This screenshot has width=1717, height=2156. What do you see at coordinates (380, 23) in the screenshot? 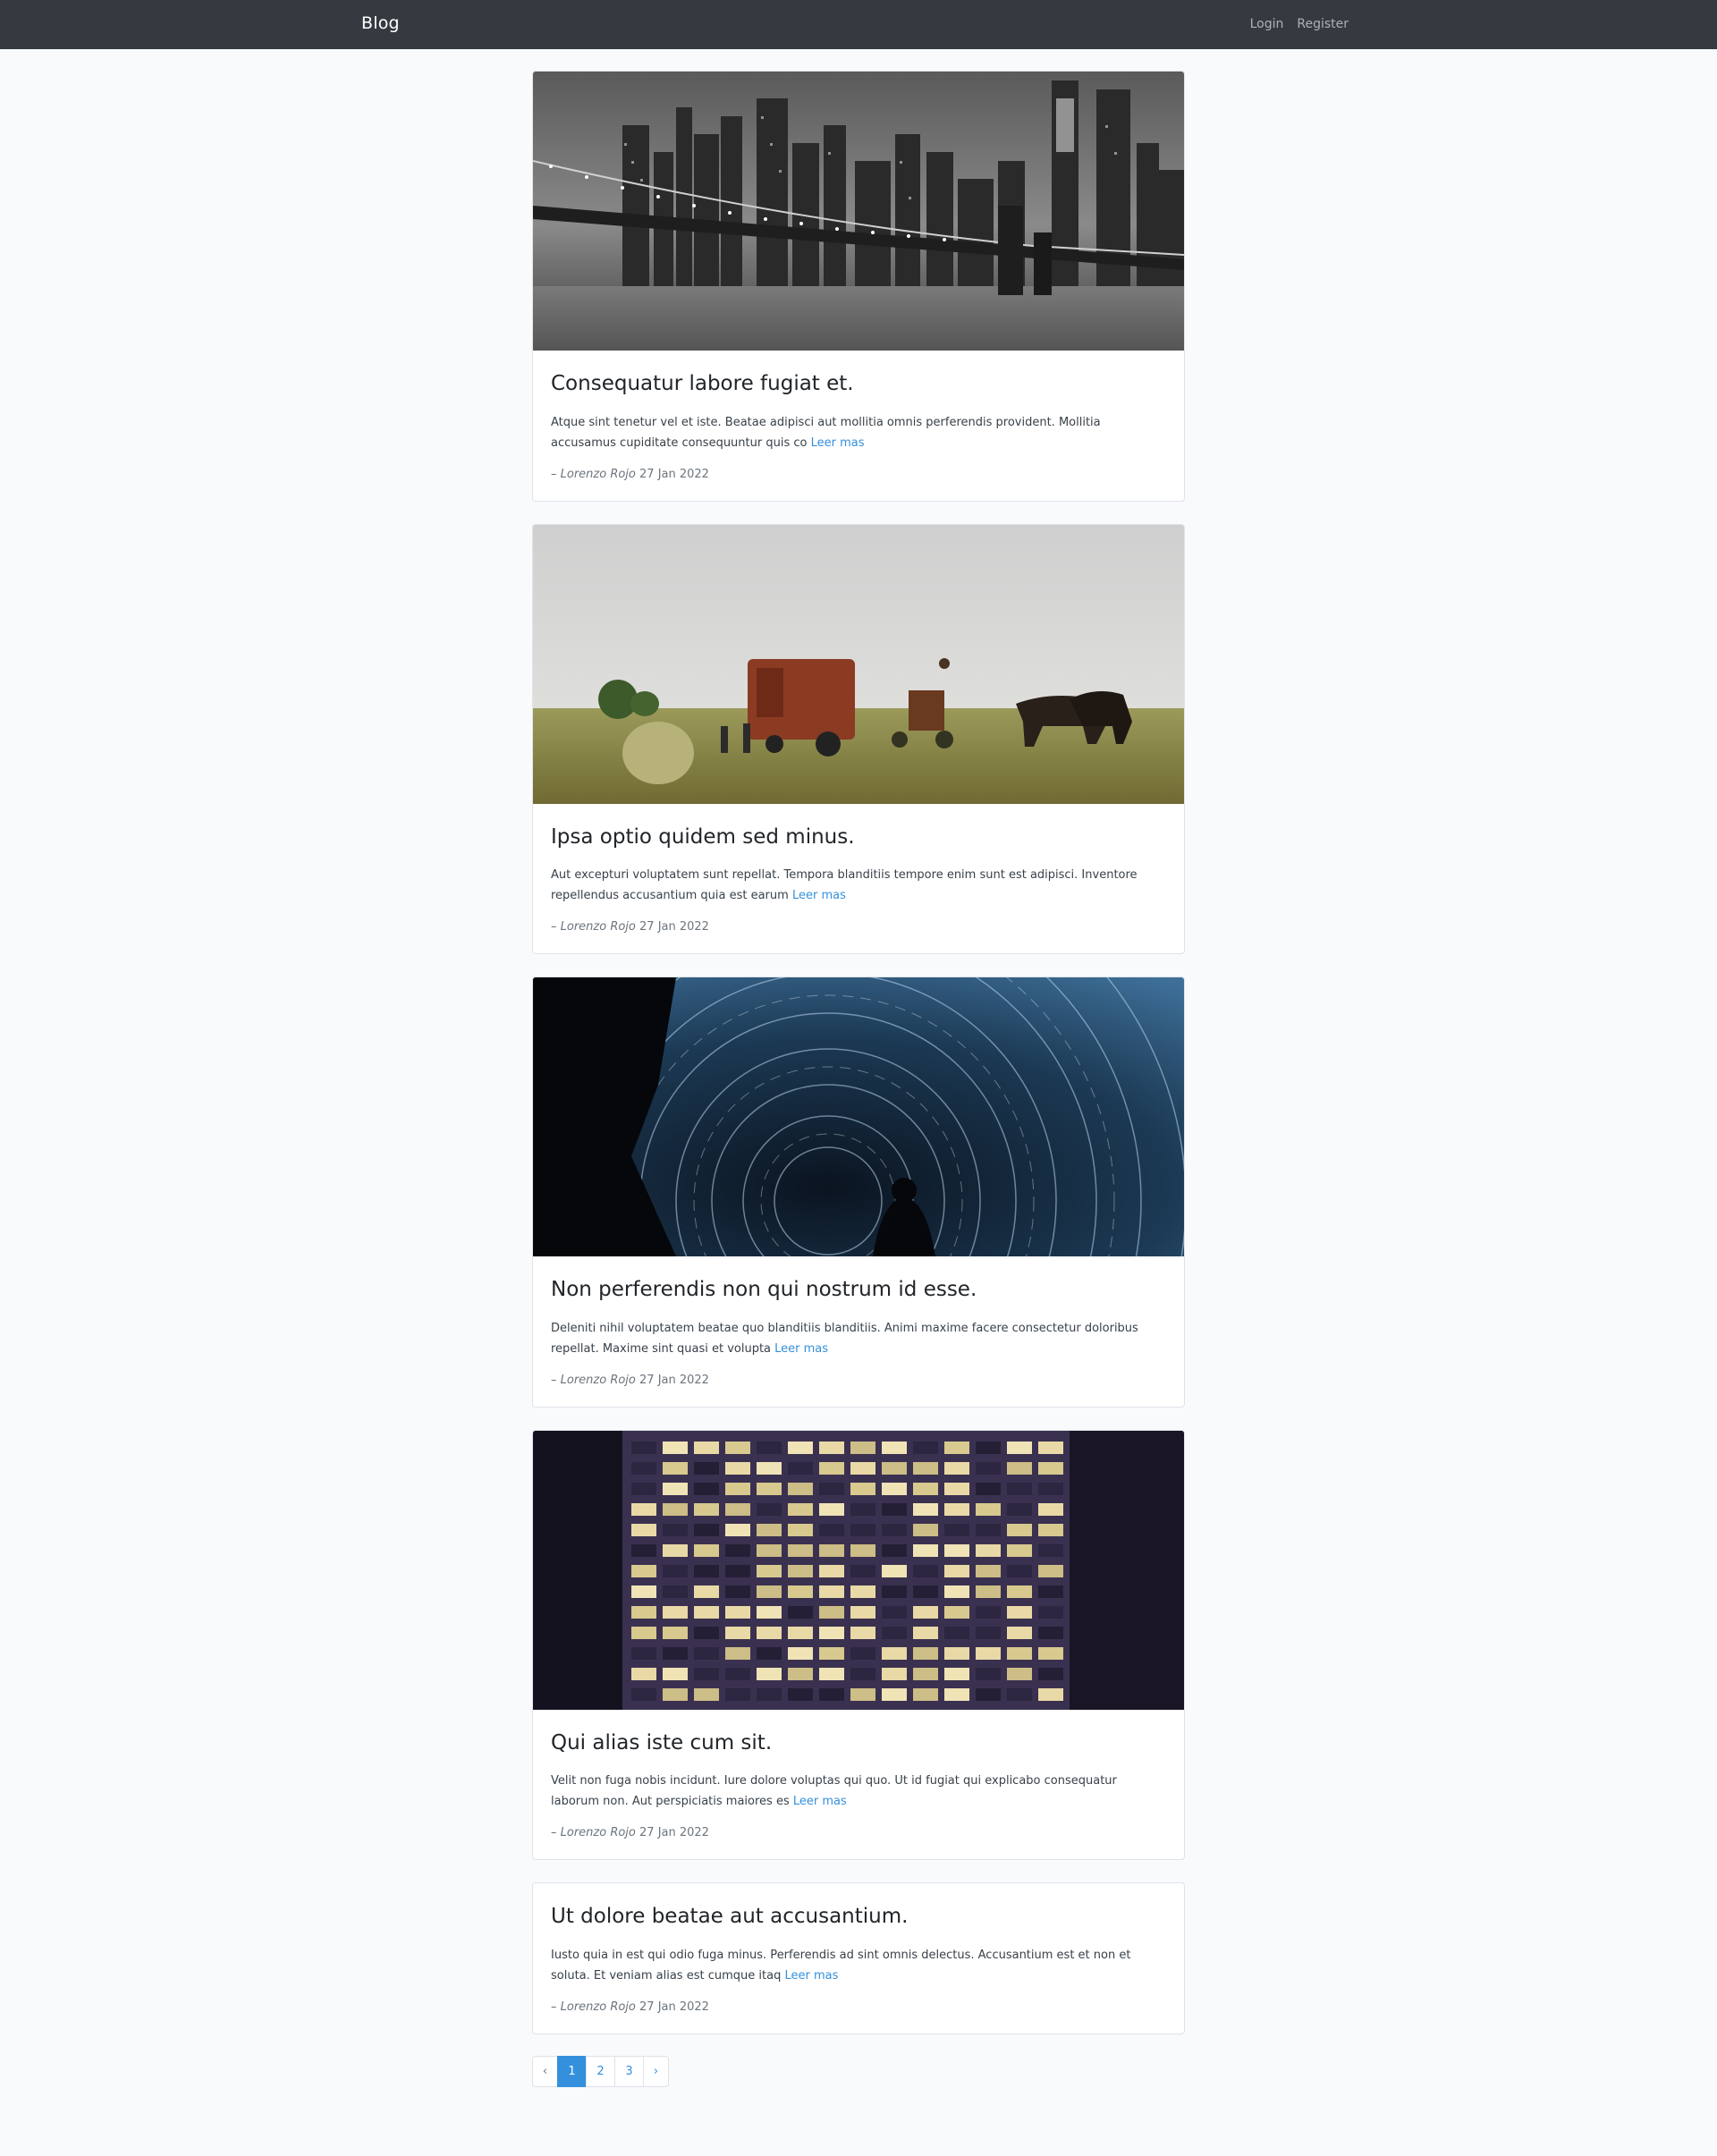
I see `brand-link: Blog` at bounding box center [380, 23].